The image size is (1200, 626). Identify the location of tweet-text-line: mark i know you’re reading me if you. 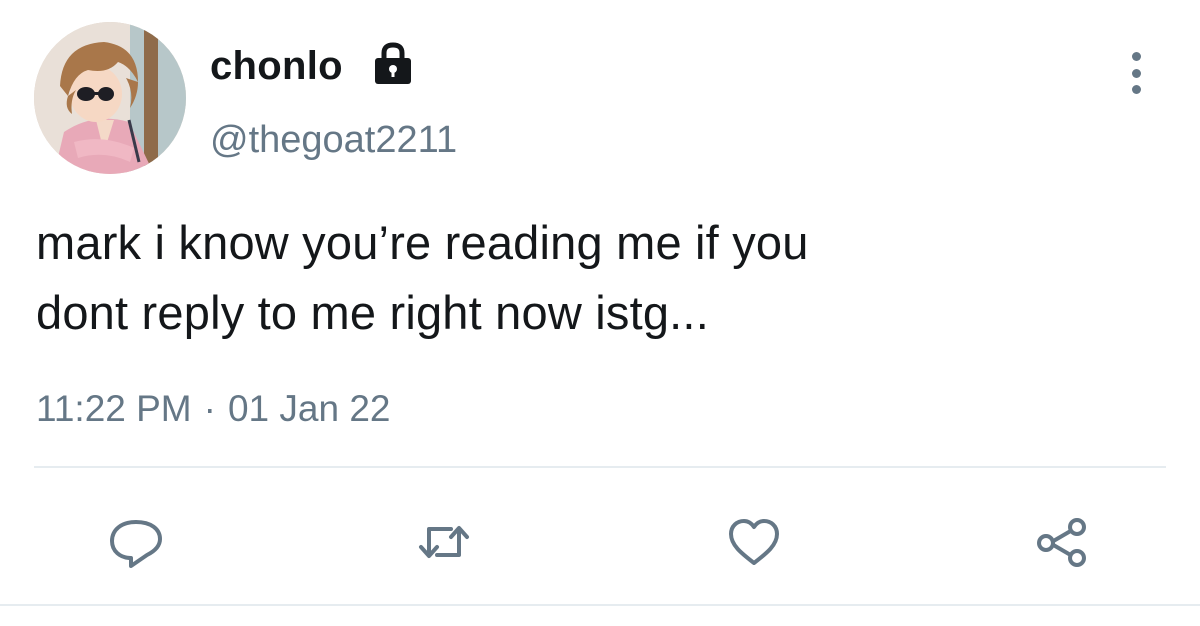
(422, 242).